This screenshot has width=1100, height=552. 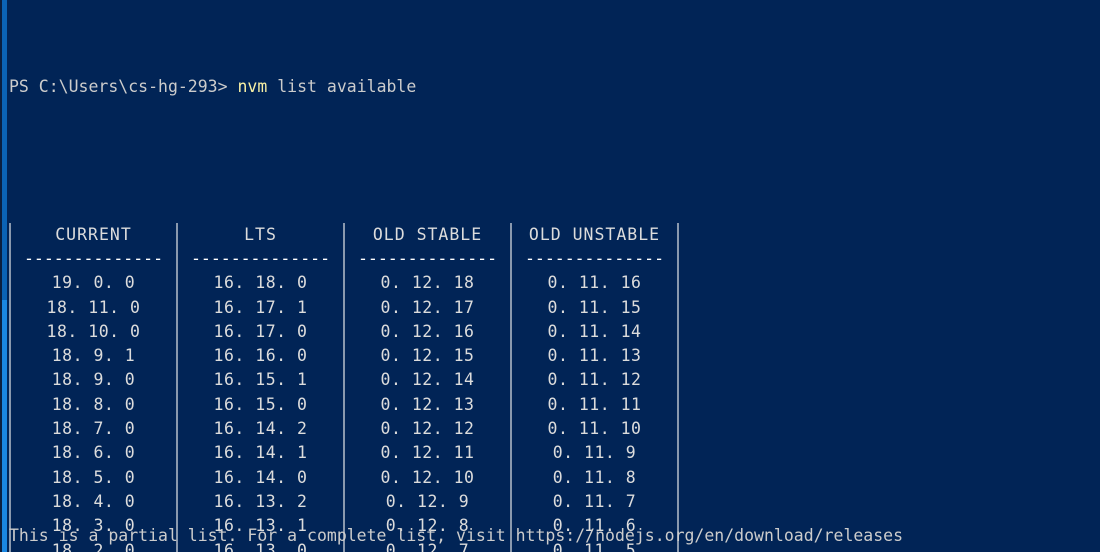 I want to click on column-header-lts: LTS, so click(x=260, y=234).